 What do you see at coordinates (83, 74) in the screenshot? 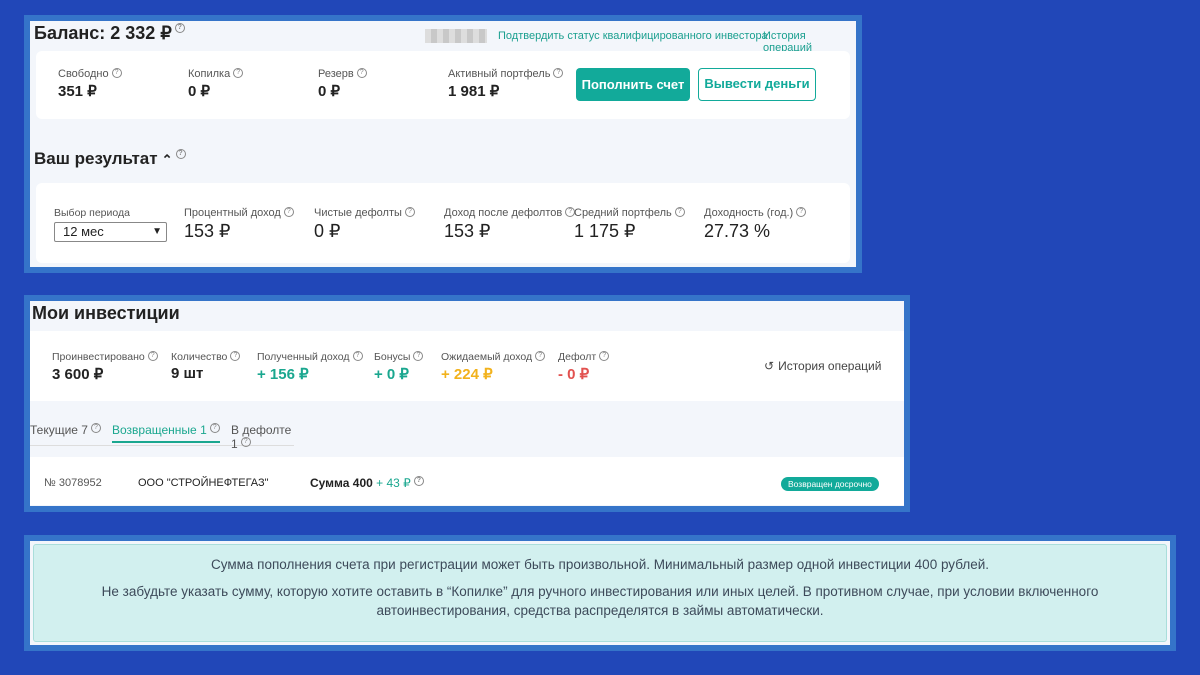
I see `free-label: Свободно` at bounding box center [83, 74].